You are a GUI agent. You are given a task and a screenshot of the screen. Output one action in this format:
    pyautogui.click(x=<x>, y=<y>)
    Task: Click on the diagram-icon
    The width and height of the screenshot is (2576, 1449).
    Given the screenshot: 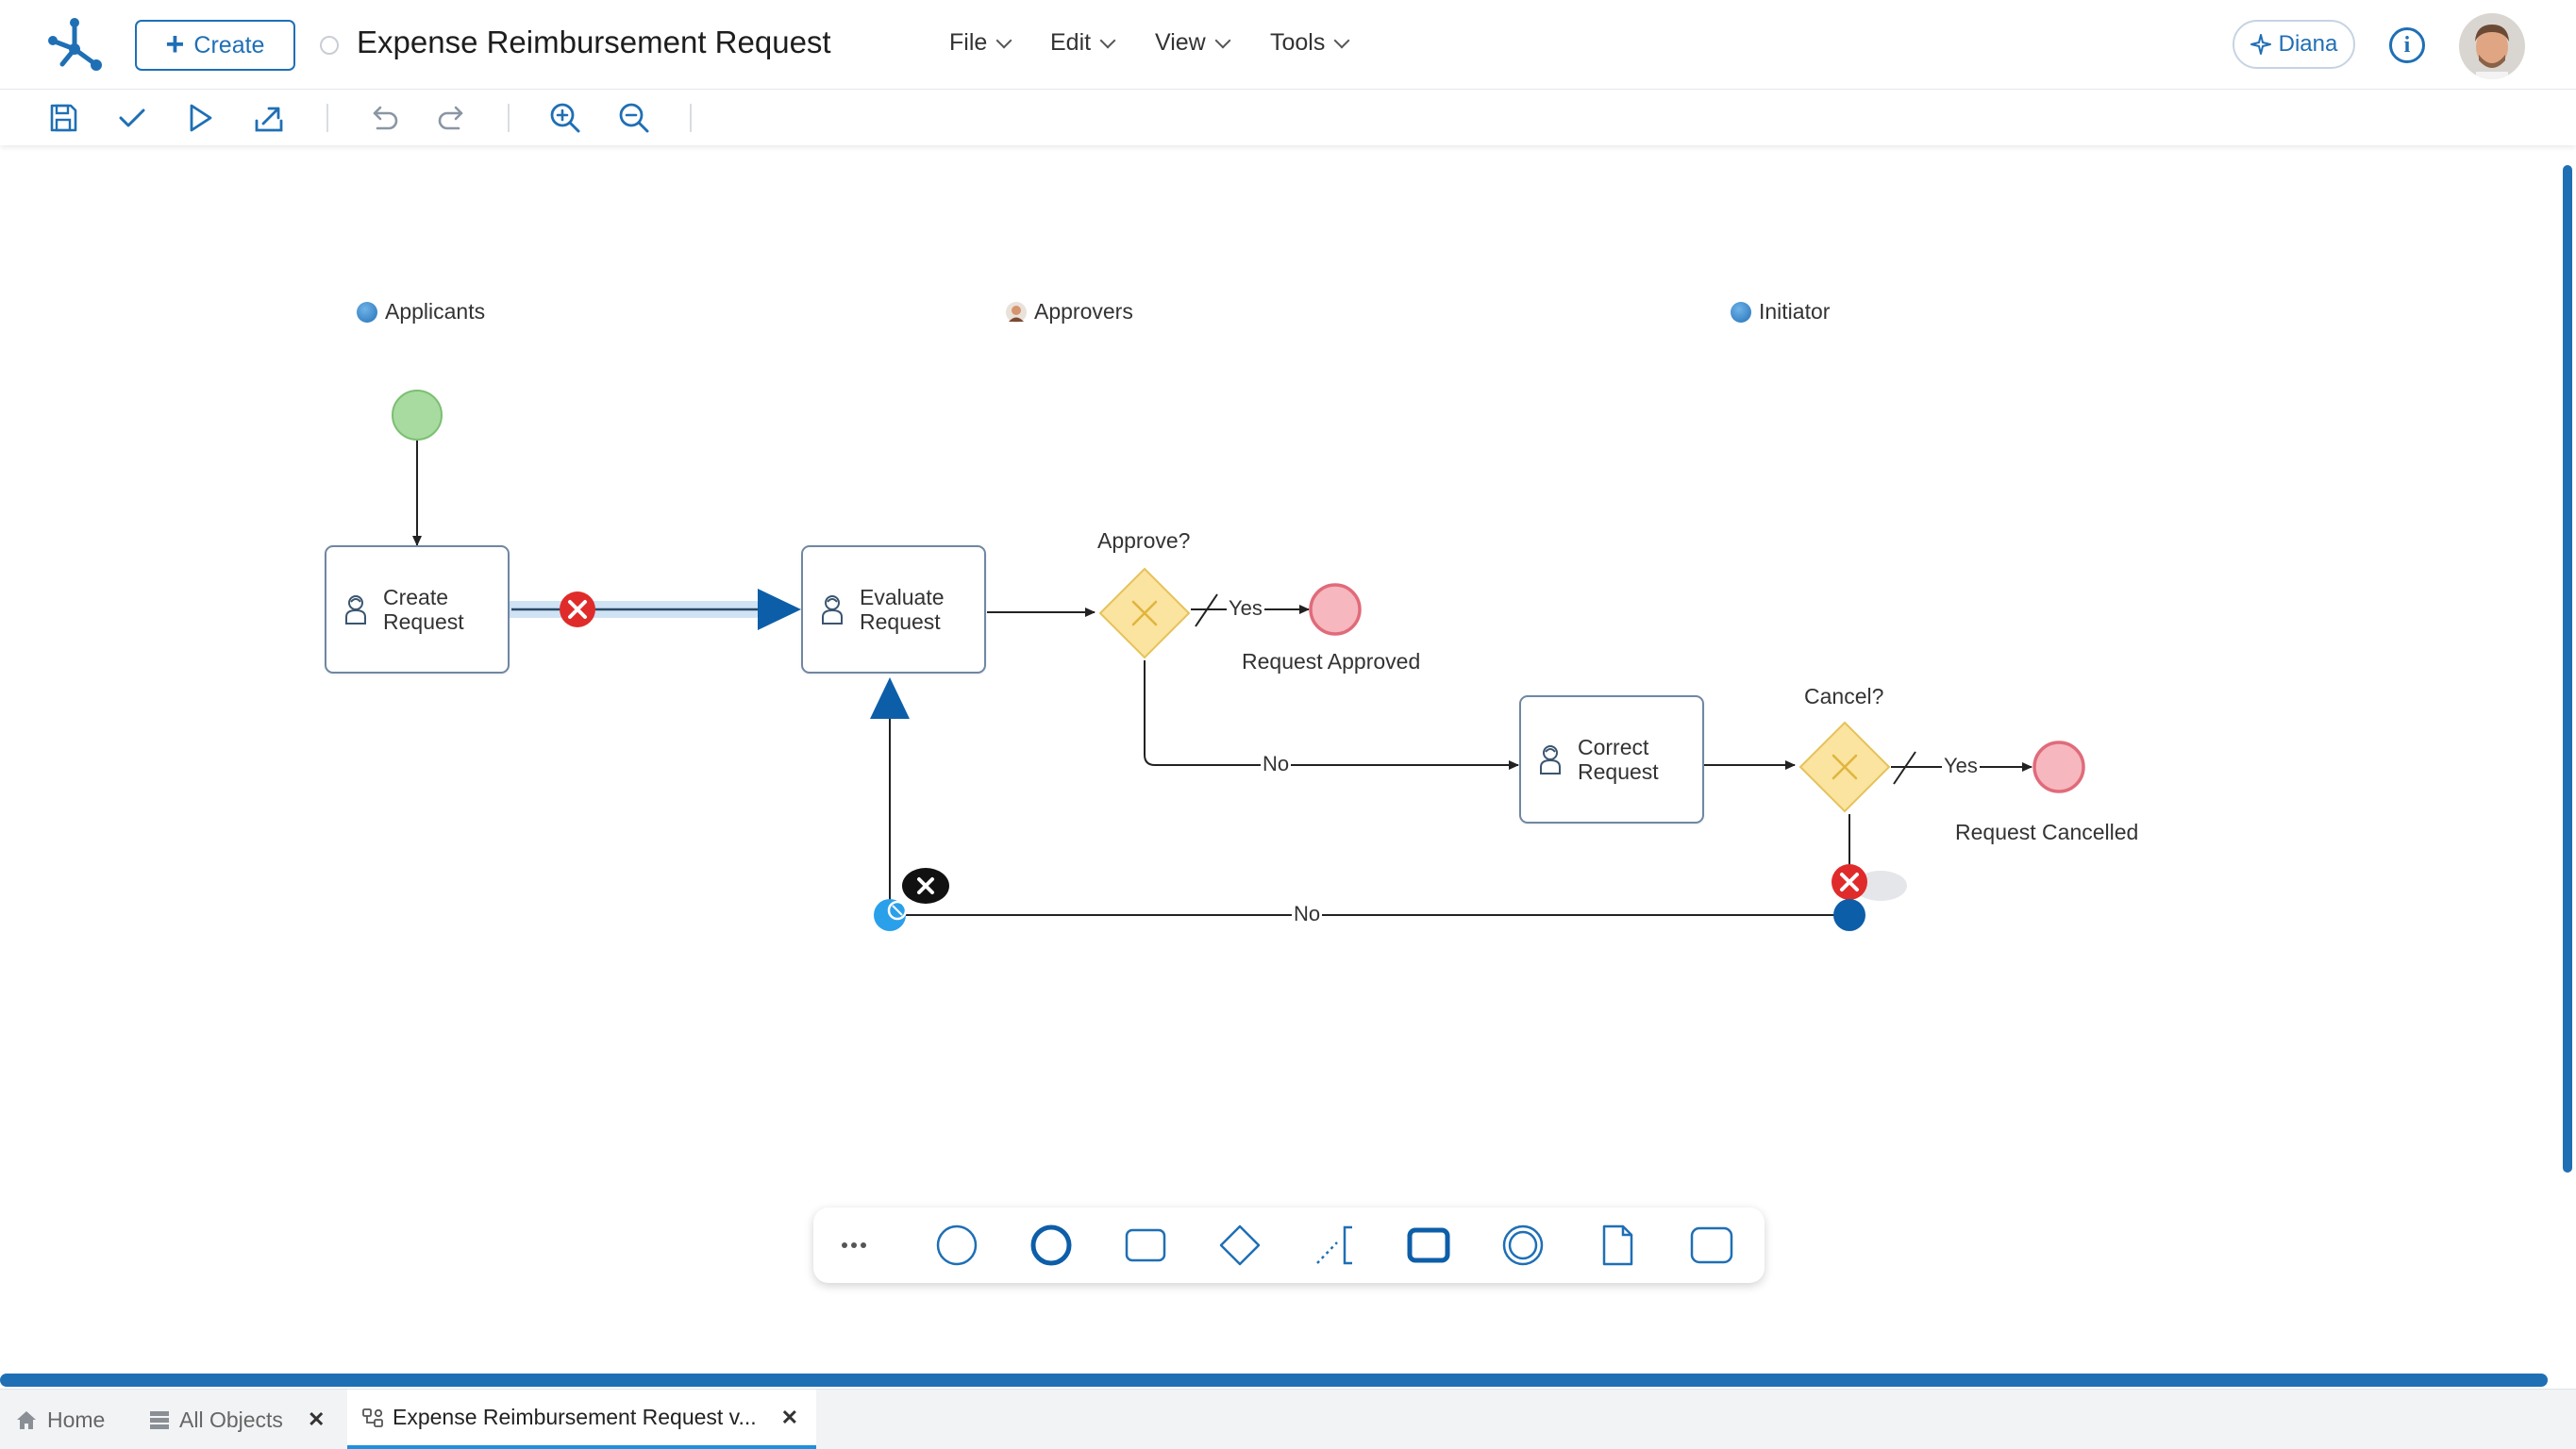 What is the action you would take?
    pyautogui.click(x=372, y=1417)
    